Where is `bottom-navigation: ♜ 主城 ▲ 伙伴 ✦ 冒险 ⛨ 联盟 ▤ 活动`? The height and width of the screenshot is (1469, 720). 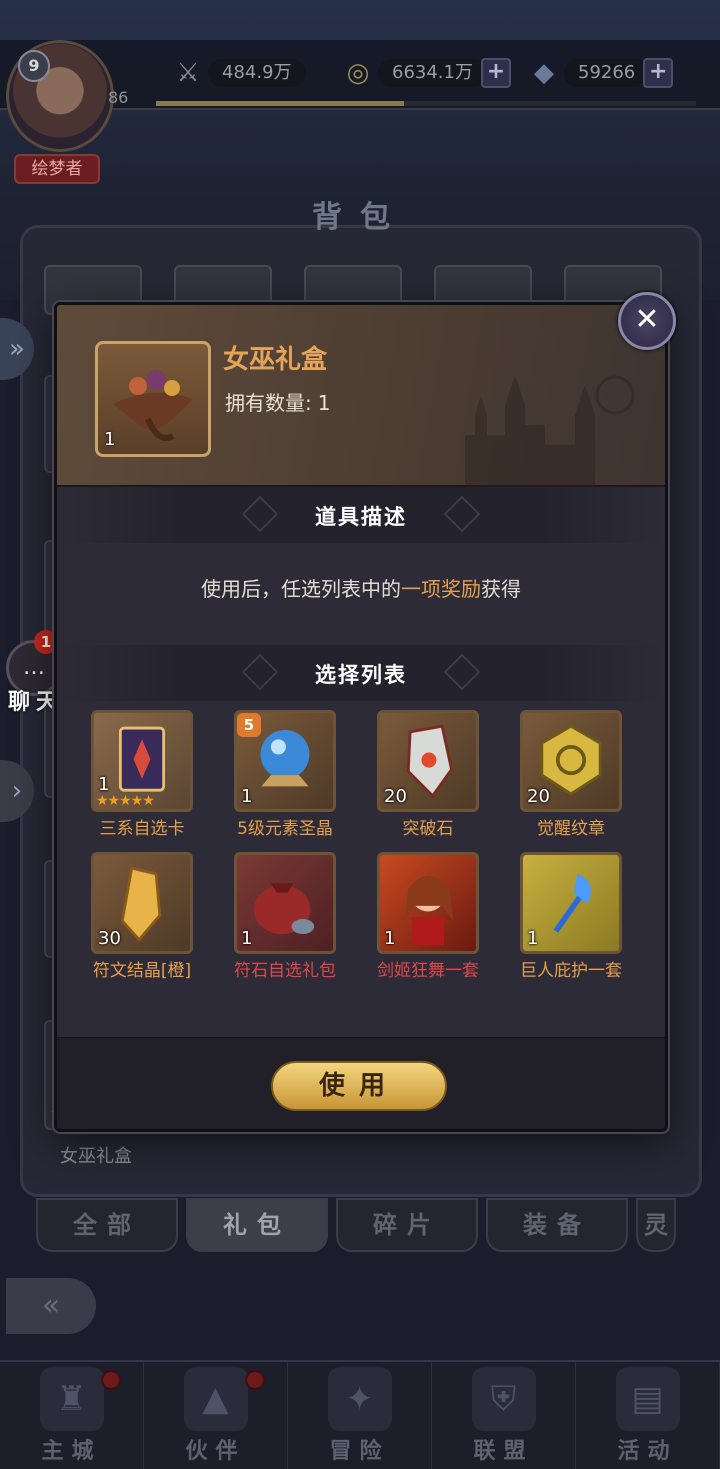
bottom-navigation: ♜ 主城 ▲ 伙伴 ✦ 冒险 ⛨ 联盟 ▤ 活动 is located at coordinates (360, 1414).